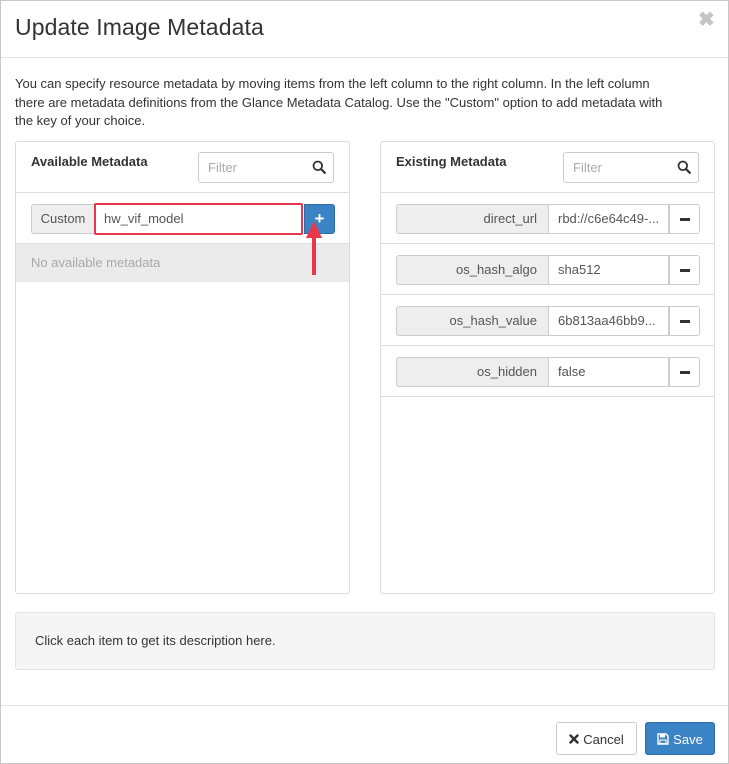 The image size is (729, 764). What do you see at coordinates (472, 372) in the screenshot?
I see `metadata-key: os_hidden` at bounding box center [472, 372].